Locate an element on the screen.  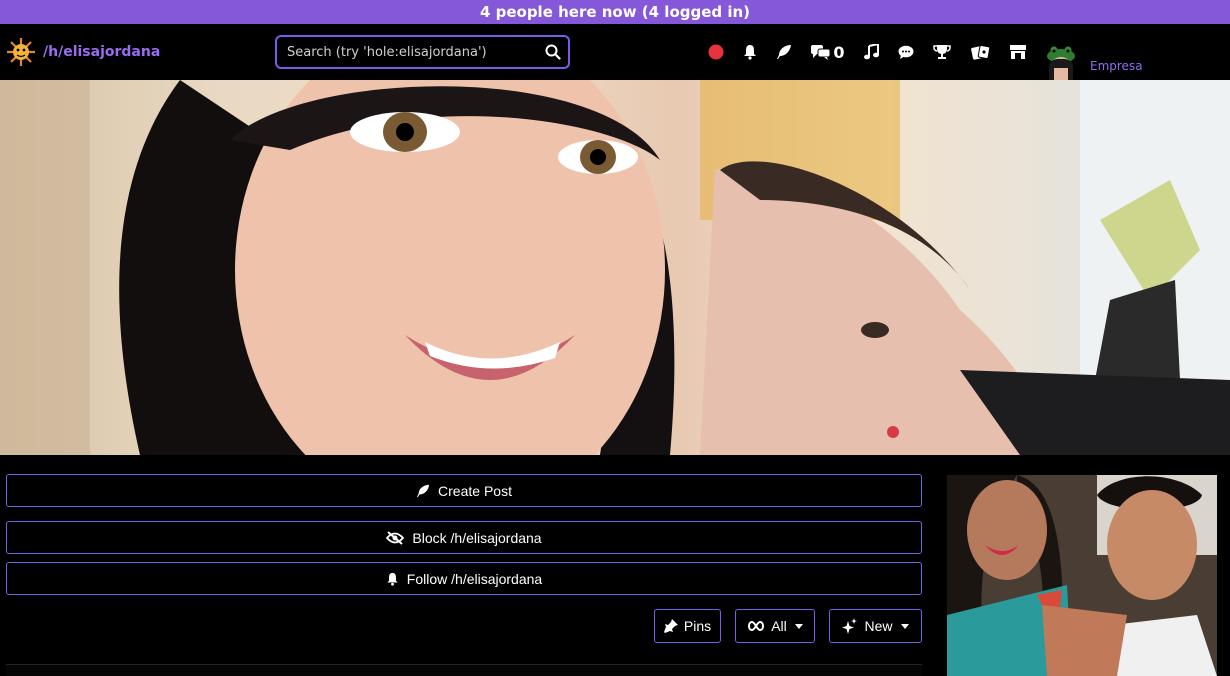
search-input is located at coordinates (407, 52).